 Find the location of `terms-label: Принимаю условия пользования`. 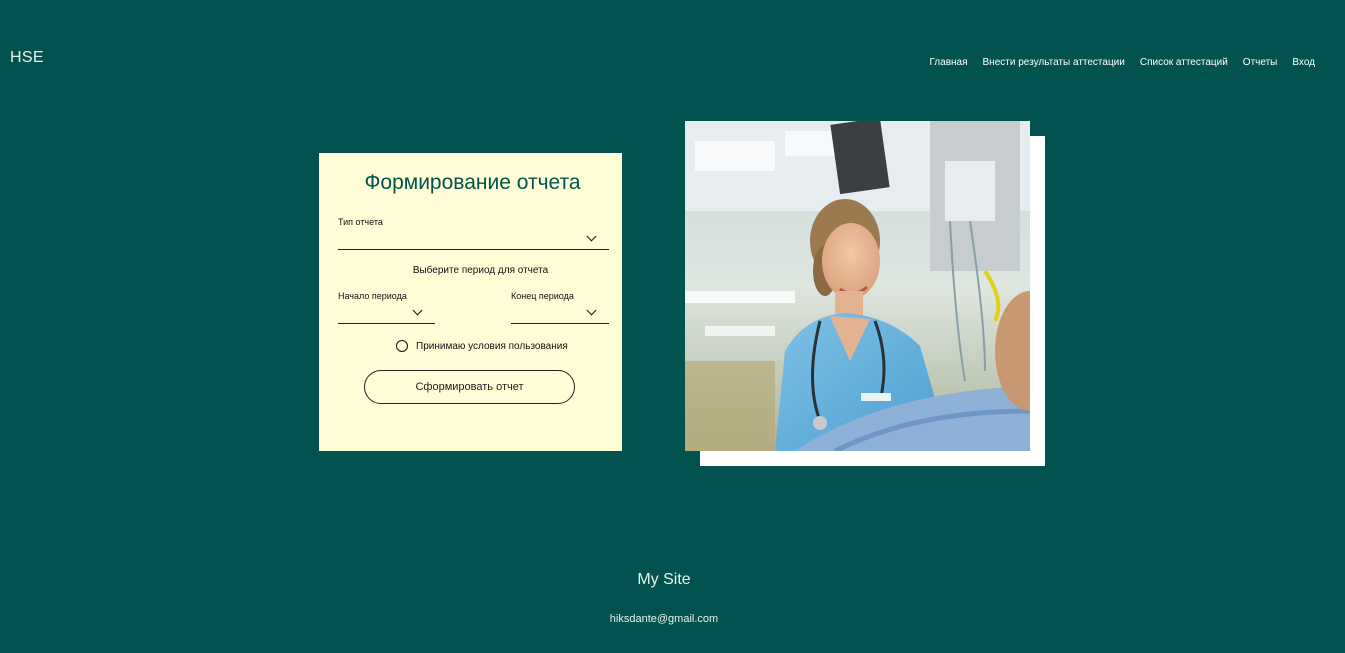

terms-label: Принимаю условия пользования is located at coordinates (492, 346).